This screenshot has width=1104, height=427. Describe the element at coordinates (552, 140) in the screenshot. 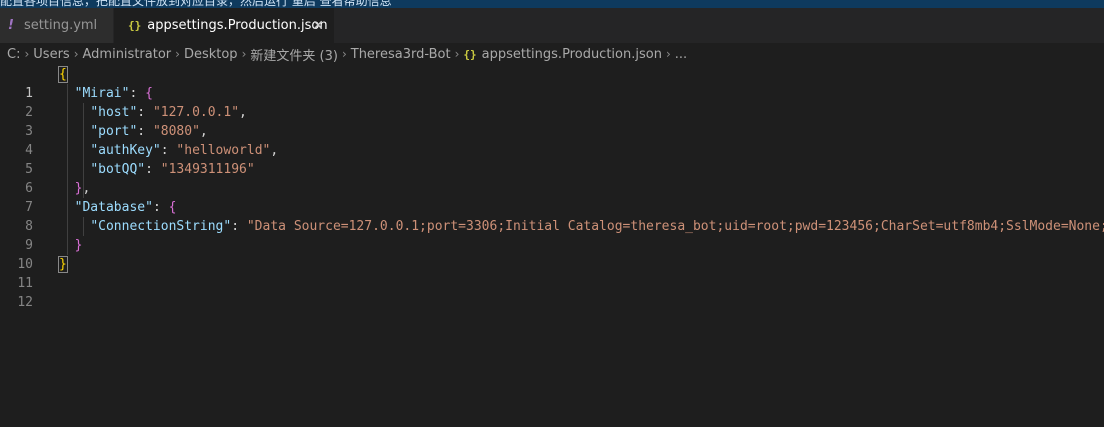

I see `code-line: 4 "port": "8080",` at that location.